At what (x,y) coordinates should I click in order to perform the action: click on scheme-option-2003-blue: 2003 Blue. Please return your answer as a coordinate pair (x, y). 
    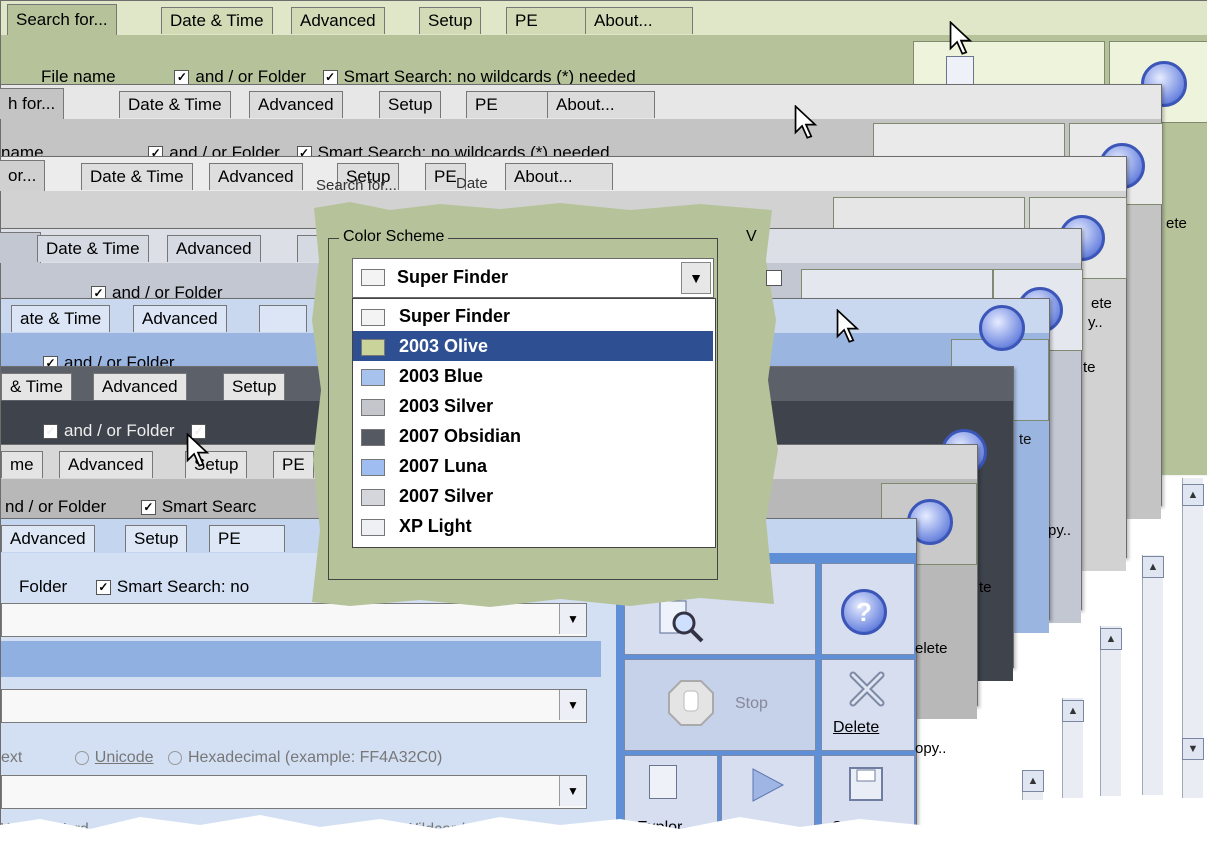
    Looking at the image, I should click on (533, 376).